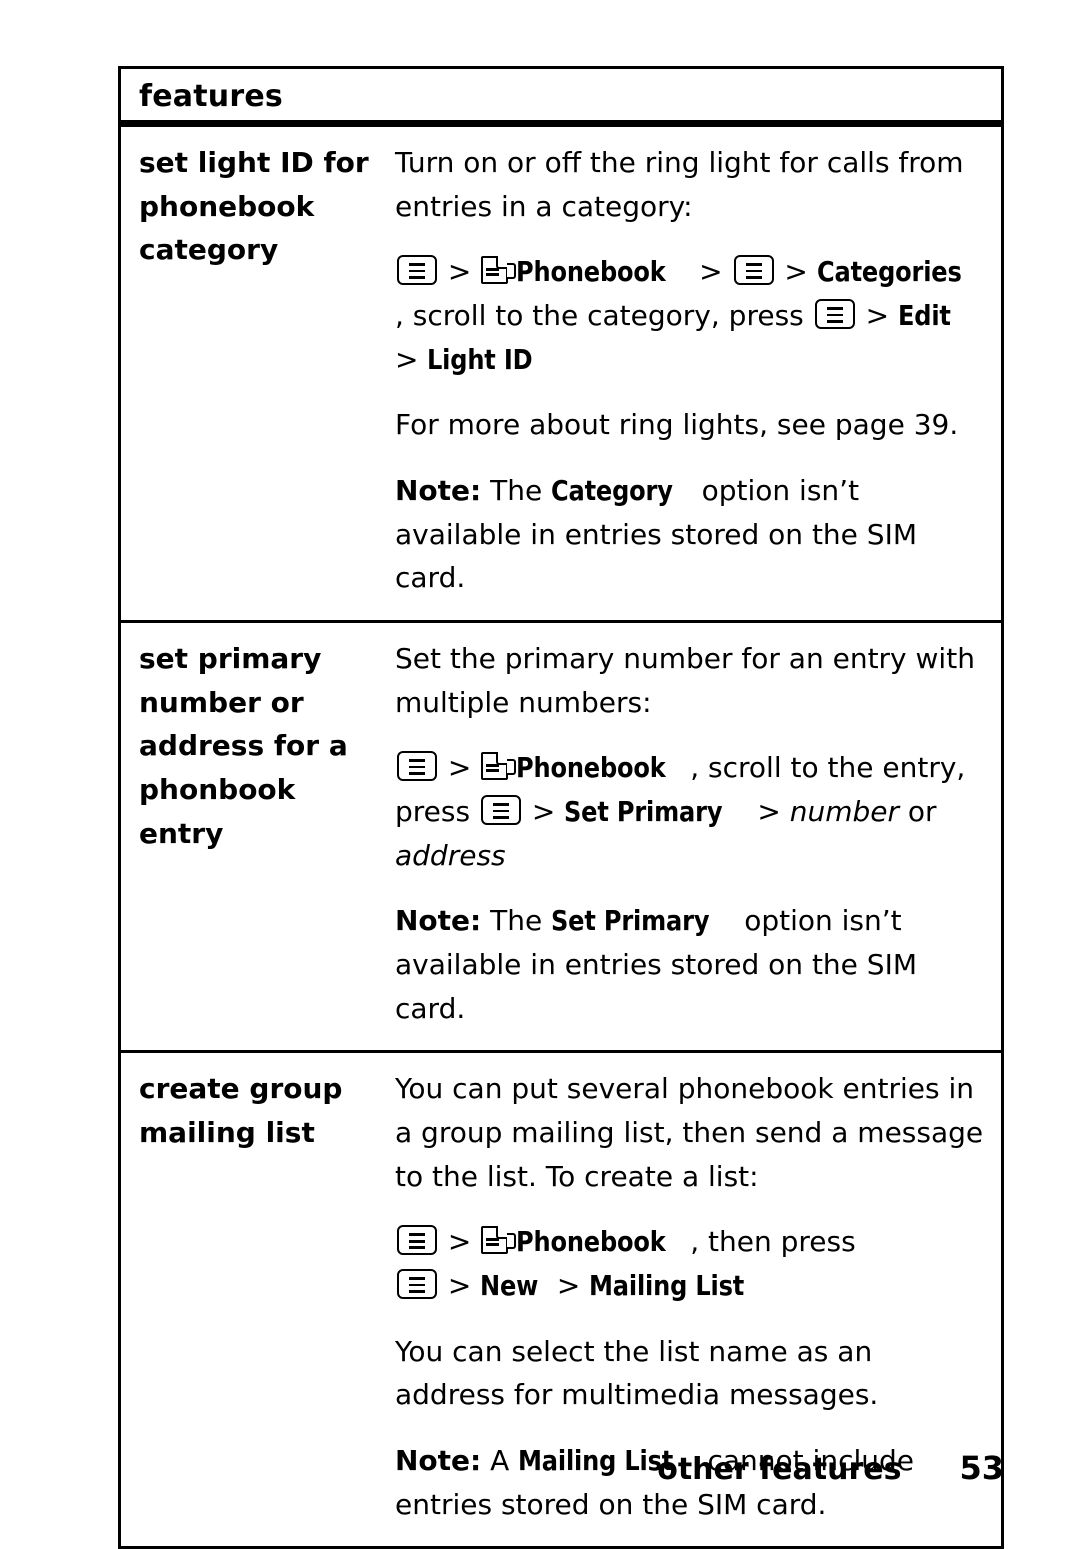  Describe the element at coordinates (509, 1286) in the screenshot. I see `path-new: New` at that location.